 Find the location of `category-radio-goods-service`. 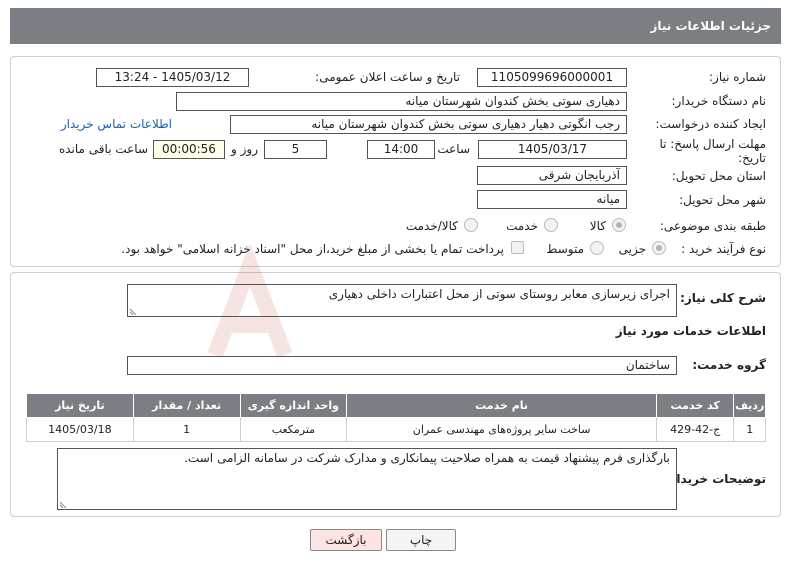

category-radio-goods-service is located at coordinates (471, 225).